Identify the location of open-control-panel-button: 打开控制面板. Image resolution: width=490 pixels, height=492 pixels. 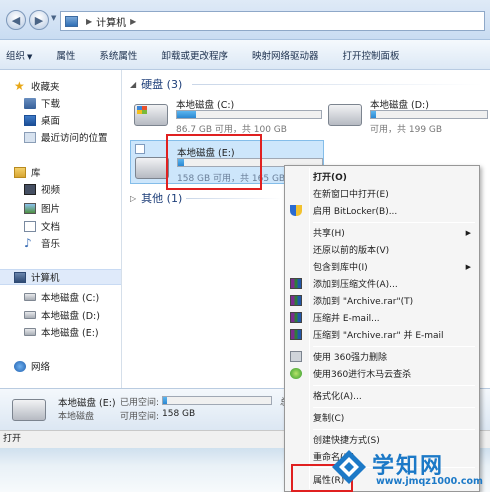
(370, 55).